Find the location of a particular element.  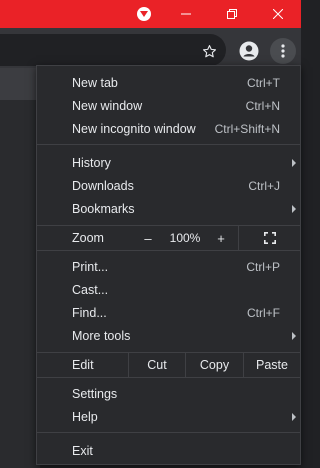

menu-item-exit: Exit is located at coordinates (168, 450).